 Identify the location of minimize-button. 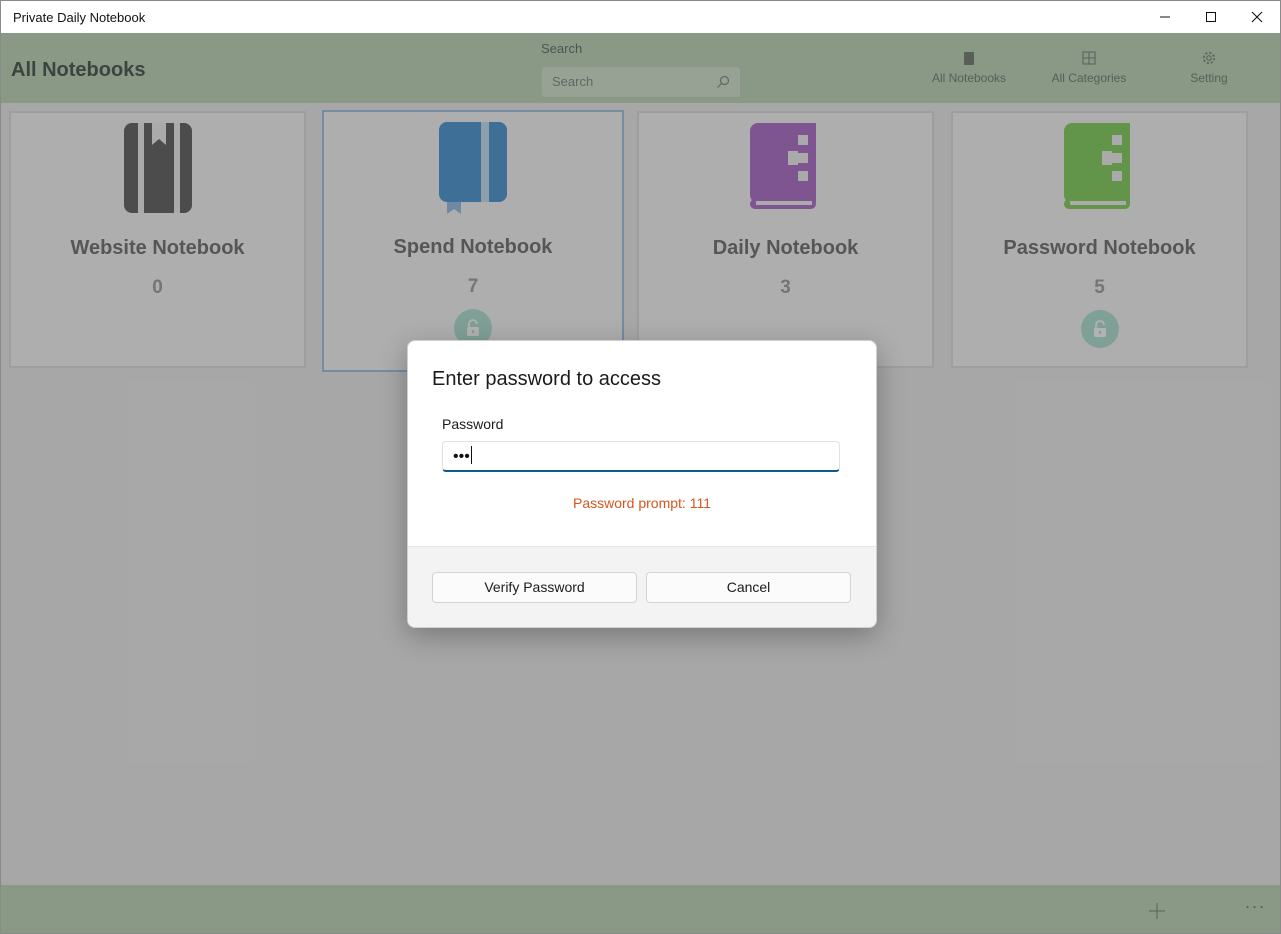
(1165, 17).